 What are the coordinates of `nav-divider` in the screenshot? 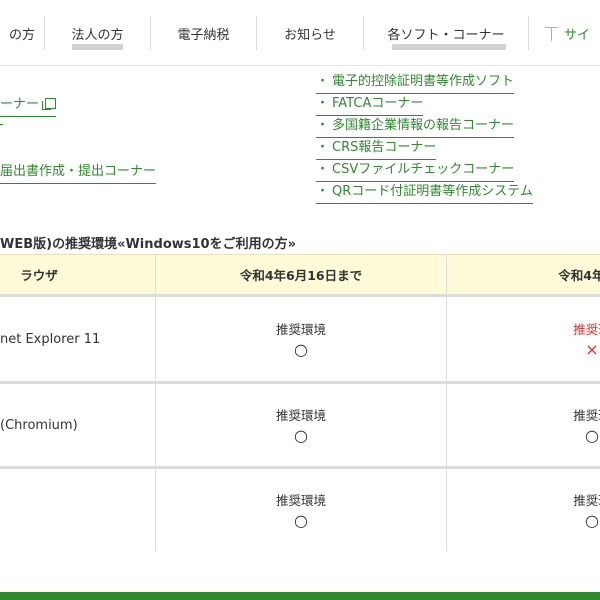 It's located at (528, 33).